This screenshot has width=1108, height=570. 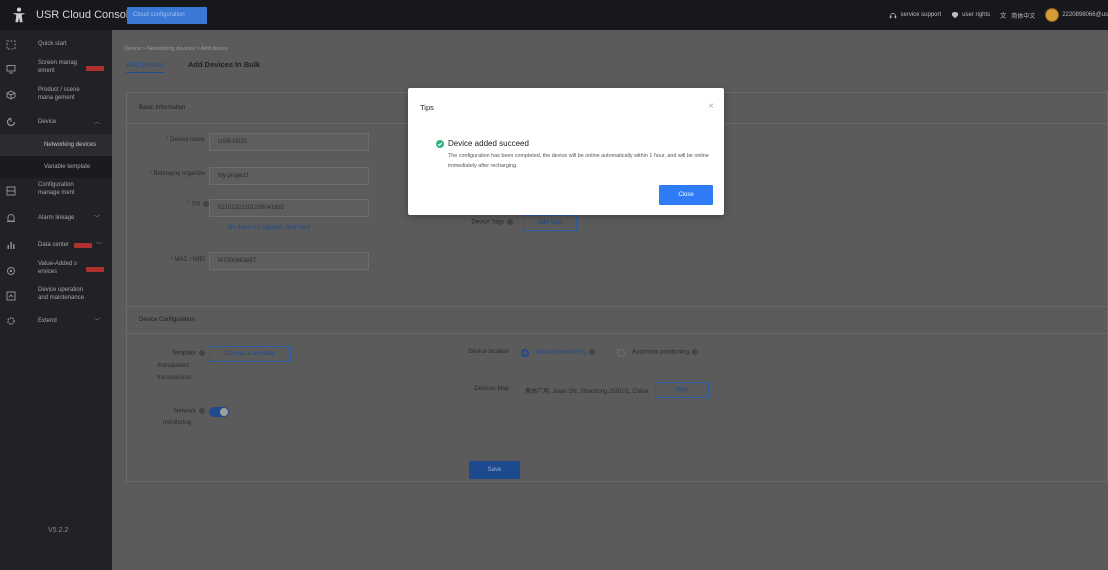 What do you see at coordinates (96, 123) in the screenshot?
I see `chevron-up-icon: ︿` at bounding box center [96, 123].